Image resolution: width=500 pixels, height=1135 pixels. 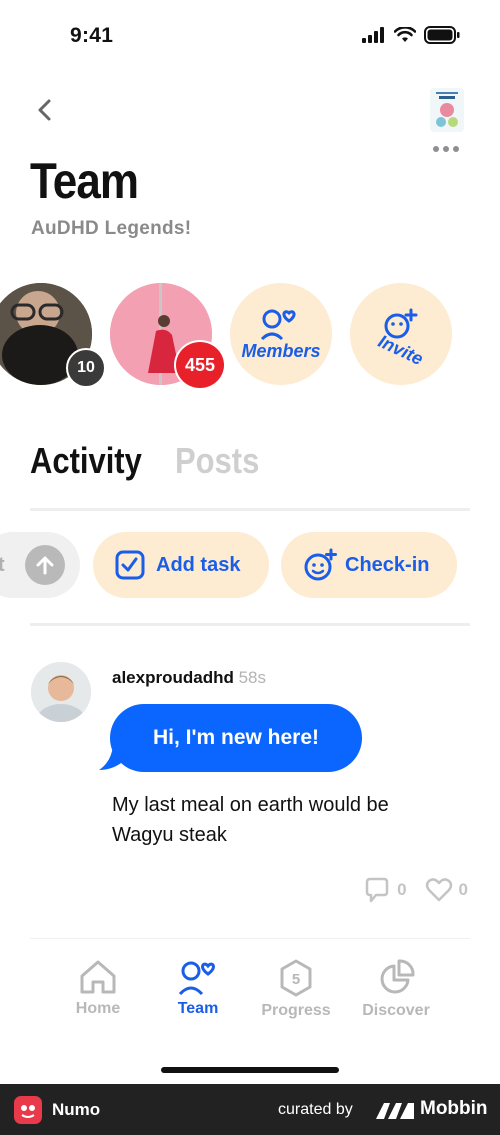 What do you see at coordinates (45, 565) in the screenshot?
I see `arrow-up-icon` at bounding box center [45, 565].